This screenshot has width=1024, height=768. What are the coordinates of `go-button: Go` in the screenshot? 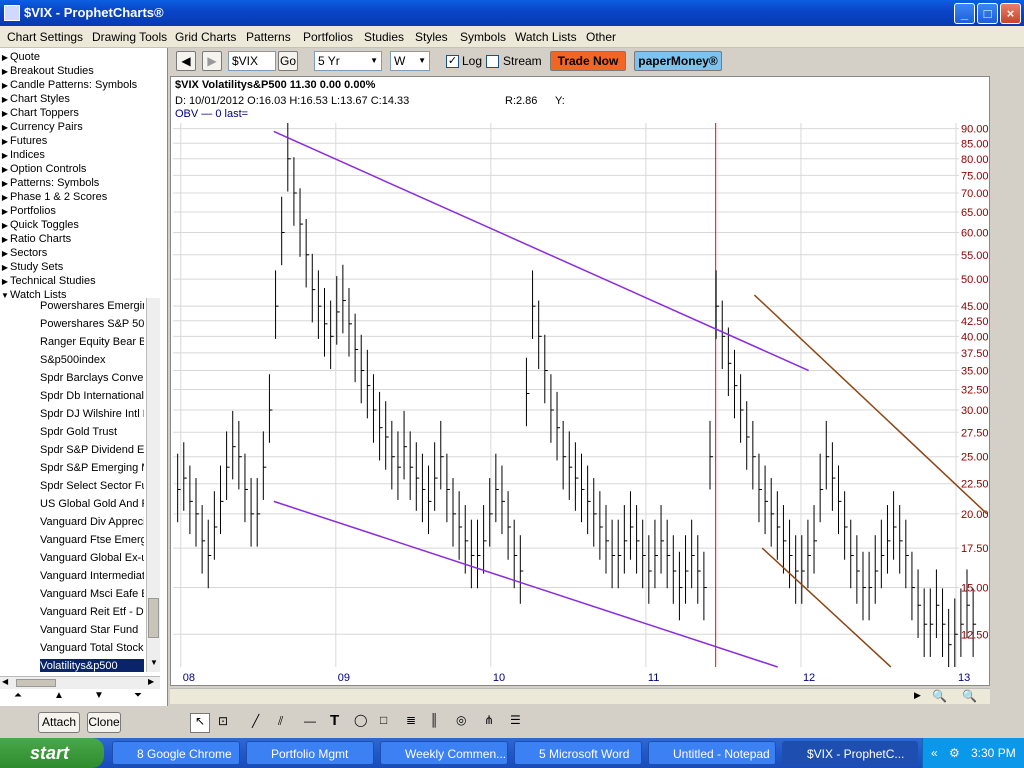 It's located at (288, 61).